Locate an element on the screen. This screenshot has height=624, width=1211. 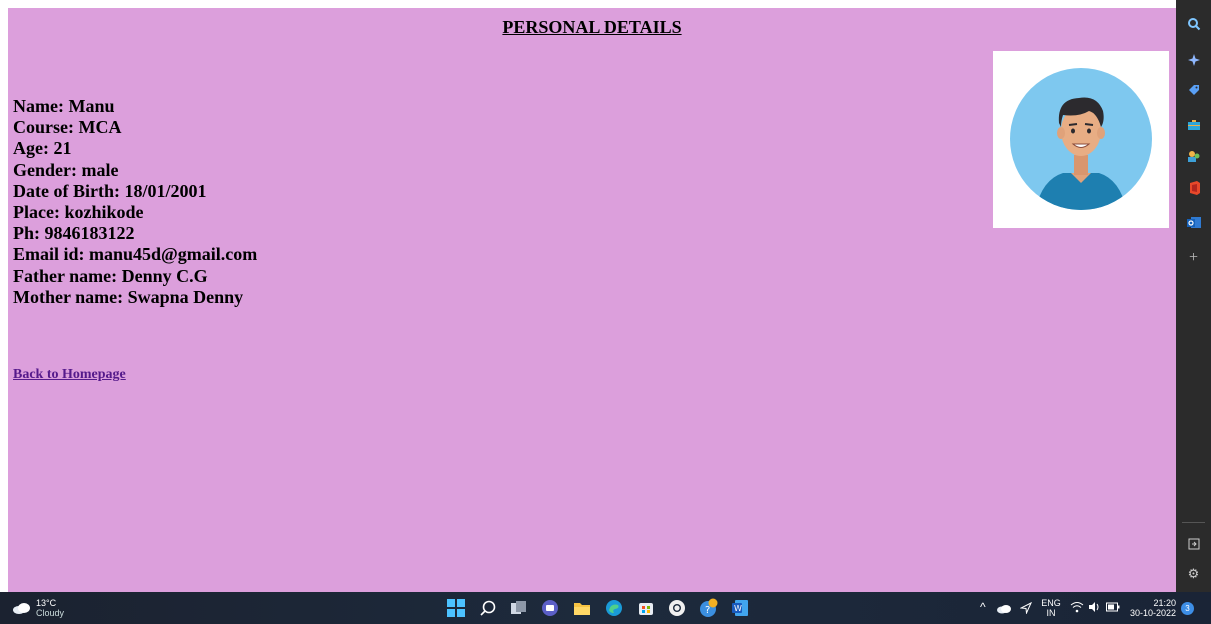
back-to-homepage-link: Back to Homepage is located at coordinates (69, 375).